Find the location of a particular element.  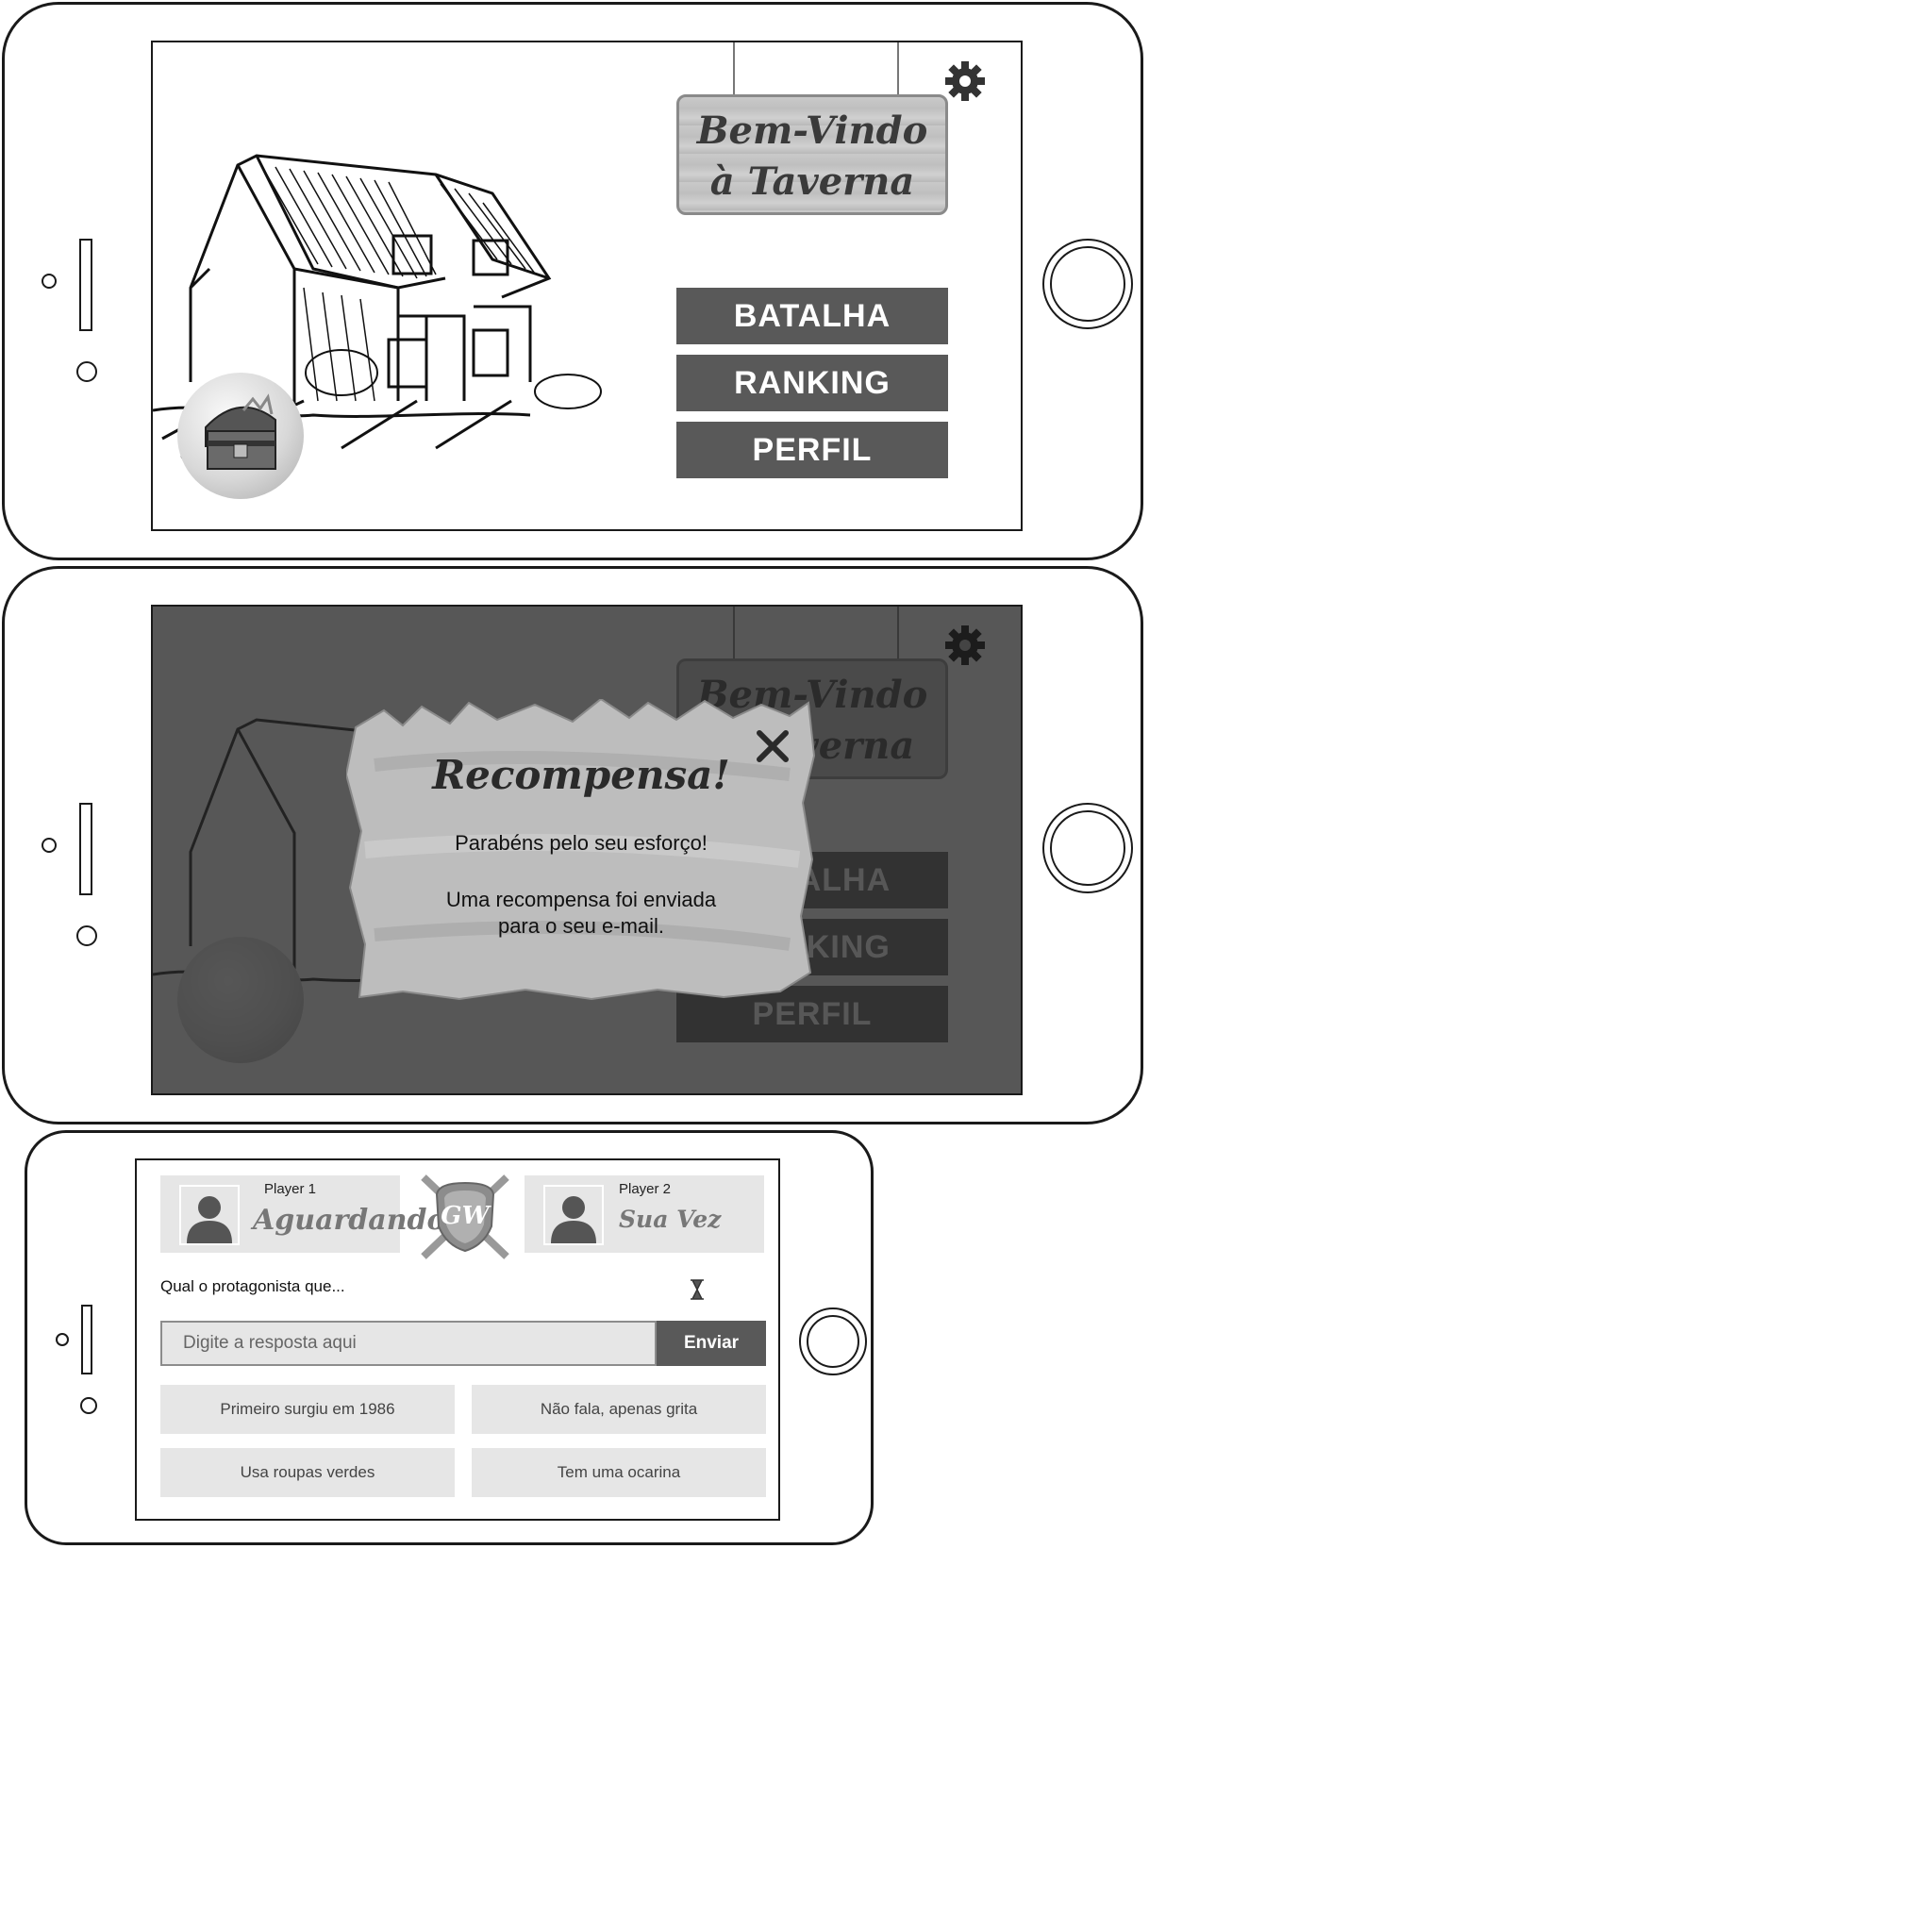

ranking-button: RANKING is located at coordinates (812, 383).